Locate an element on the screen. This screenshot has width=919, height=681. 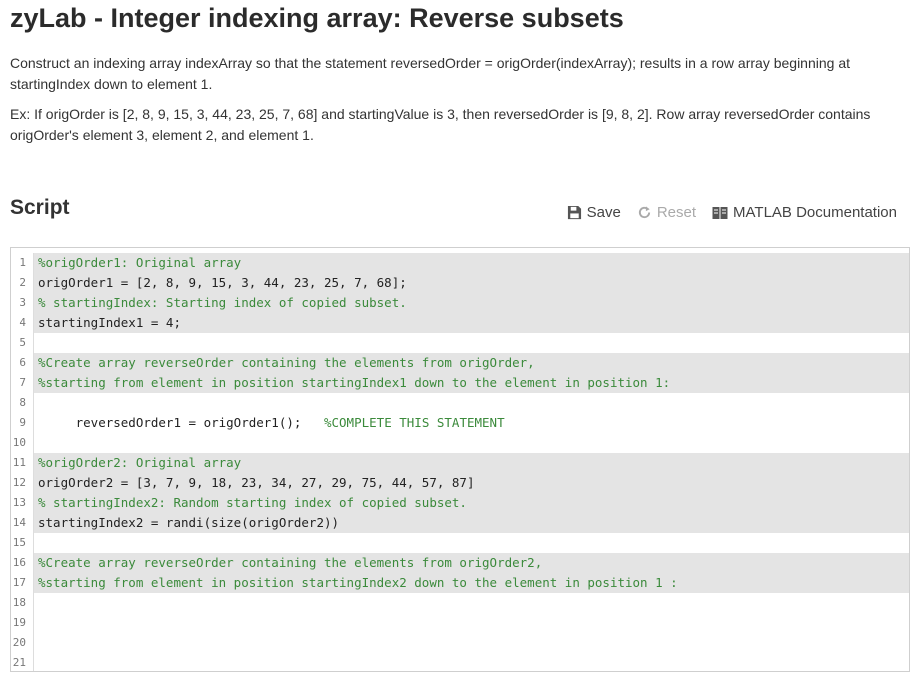
code-line: 1 %origOrder1: Original array is located at coordinates (460, 263).